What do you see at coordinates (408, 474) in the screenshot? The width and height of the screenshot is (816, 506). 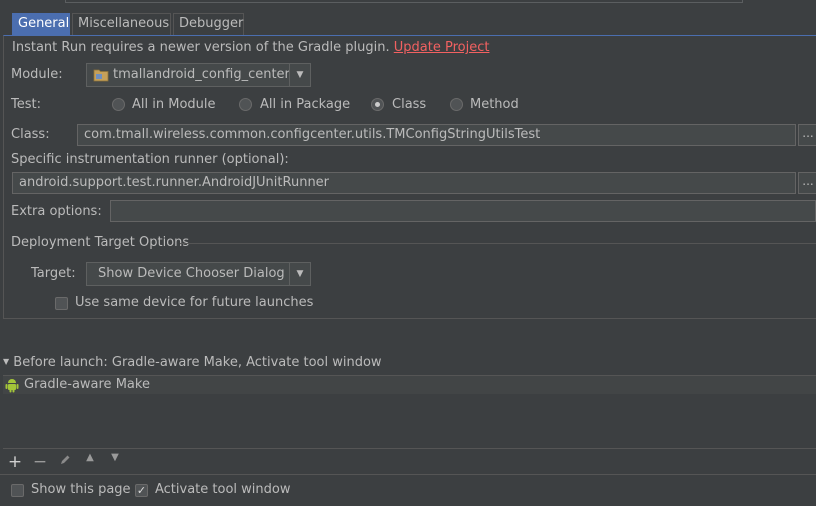 I see `footer-divider` at bounding box center [408, 474].